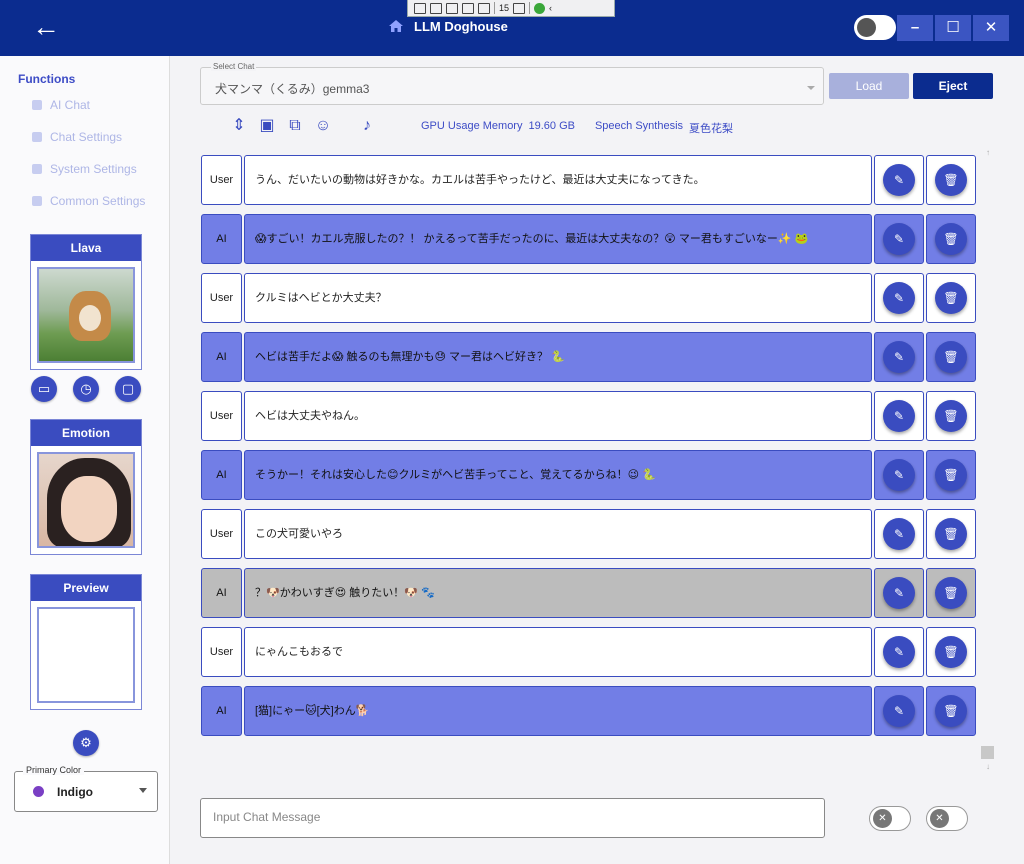 Image resolution: width=1024 pixels, height=864 pixels. Describe the element at coordinates (915, 28) in the screenshot. I see `minimize-button: –` at that location.